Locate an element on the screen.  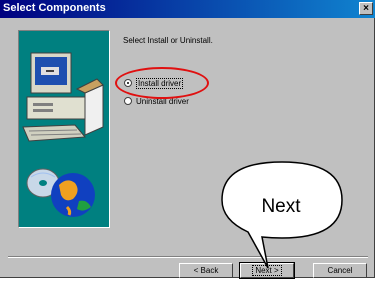
callout-bubble is located at coordinates (282, 215).